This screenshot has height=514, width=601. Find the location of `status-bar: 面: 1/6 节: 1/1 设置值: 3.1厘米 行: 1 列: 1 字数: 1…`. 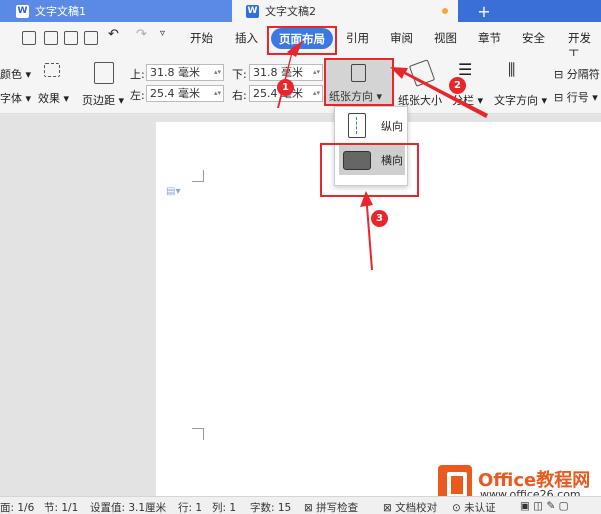

status-bar: 面: 1/6 节: 1/1 设置值: 3.1厘米 行: 1 列: 1 字数: 1… is located at coordinates (300, 505).